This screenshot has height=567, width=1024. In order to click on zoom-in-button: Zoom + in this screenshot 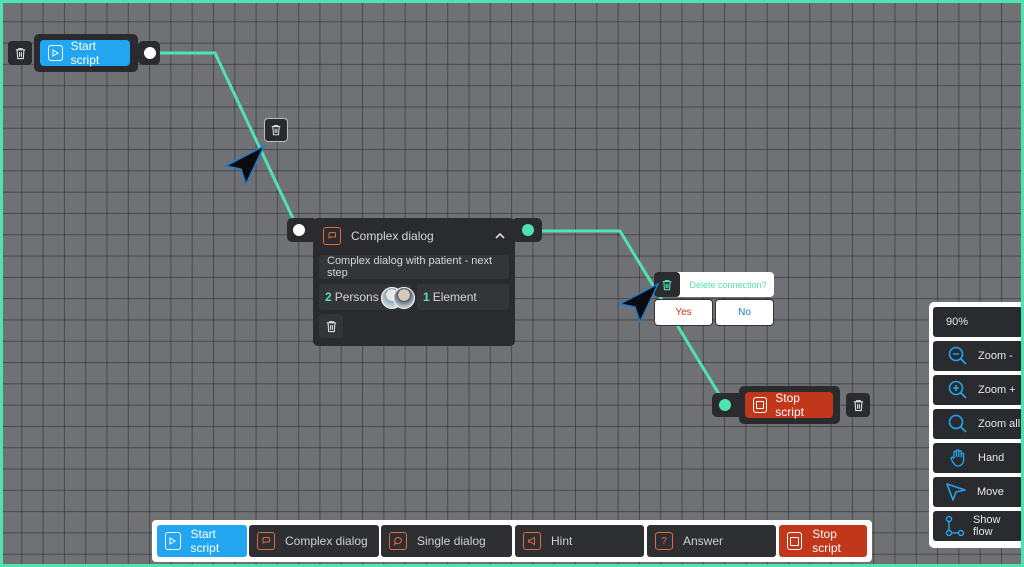, I will do `click(978, 390)`.